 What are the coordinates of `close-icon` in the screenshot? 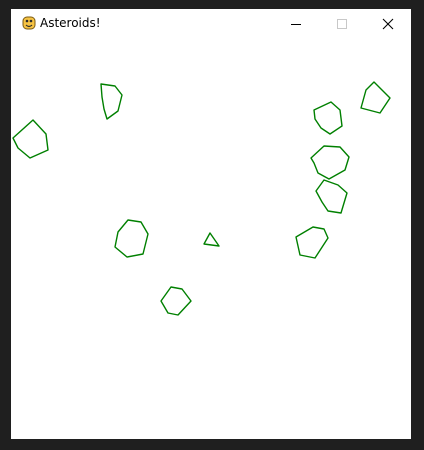 It's located at (388, 24).